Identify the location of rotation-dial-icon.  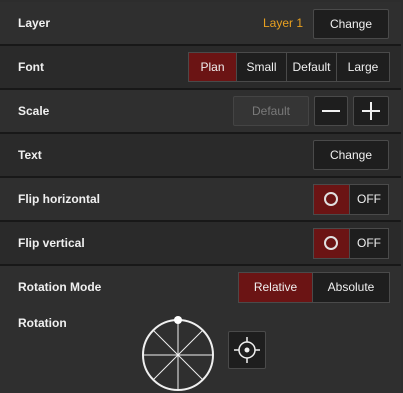
(178, 352).